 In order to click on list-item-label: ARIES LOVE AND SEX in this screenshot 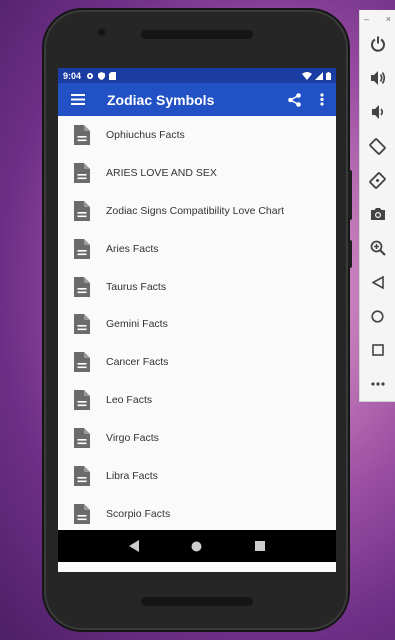, I will do `click(161, 172)`.